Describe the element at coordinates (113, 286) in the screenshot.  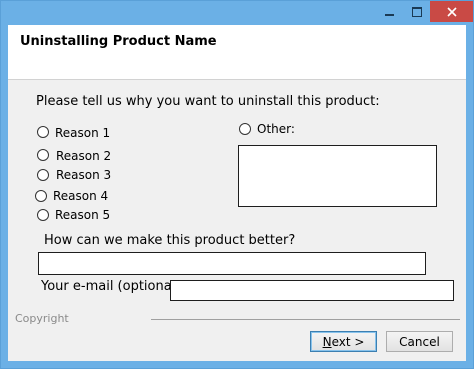
I see `email-label: Your e-mail (optional):` at that location.